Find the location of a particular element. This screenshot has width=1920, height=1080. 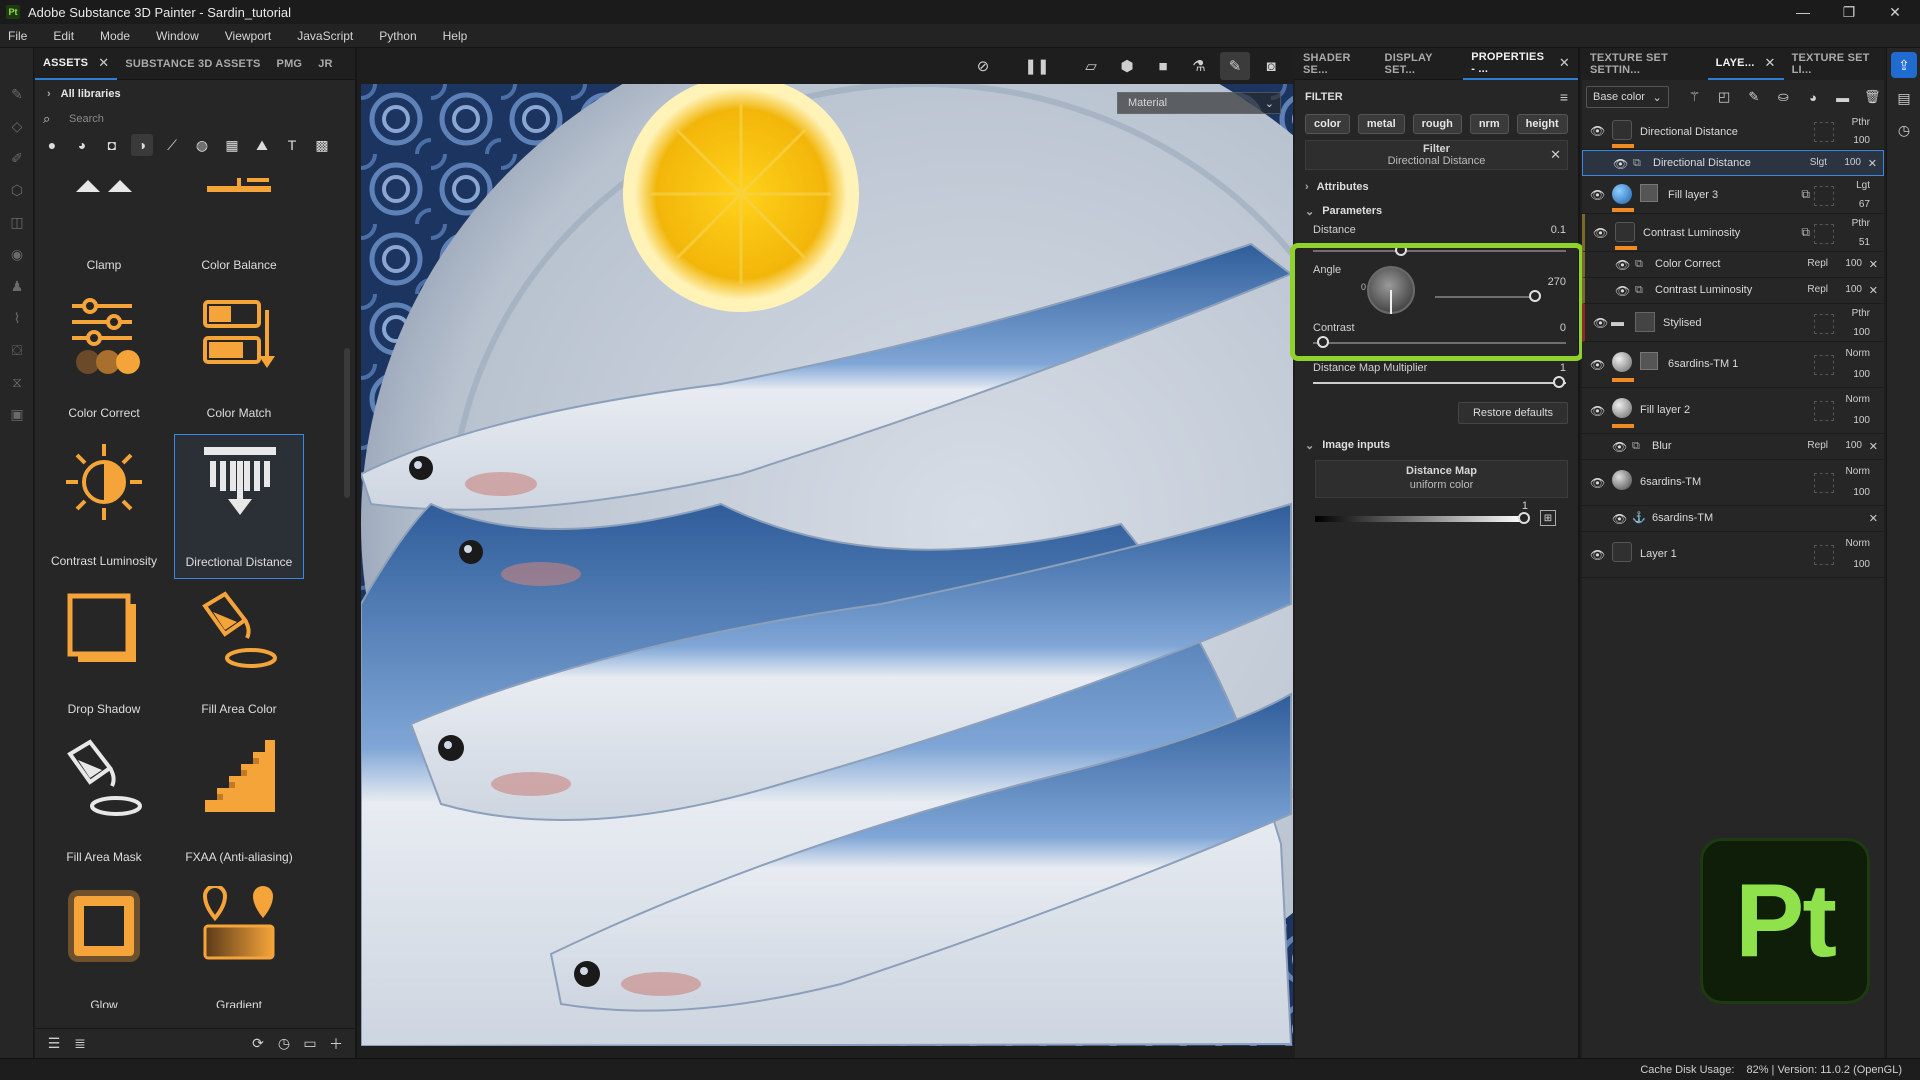

add-paint-layer-icon: ✎ is located at coordinates (1754, 97).